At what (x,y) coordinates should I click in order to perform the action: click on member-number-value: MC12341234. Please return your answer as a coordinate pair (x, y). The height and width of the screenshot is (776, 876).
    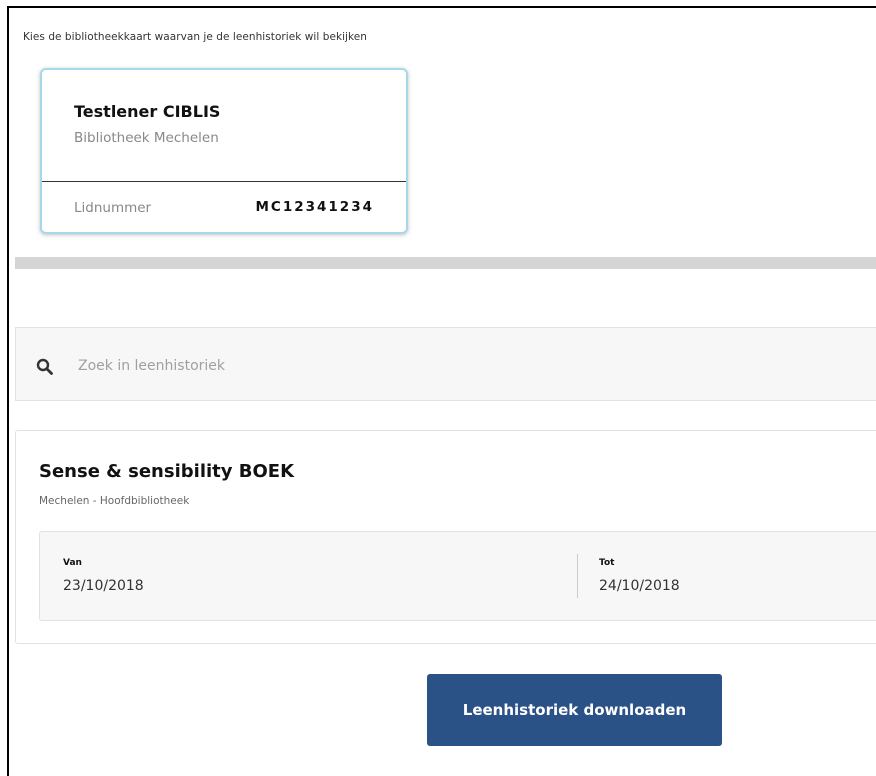
    Looking at the image, I should click on (314, 207).